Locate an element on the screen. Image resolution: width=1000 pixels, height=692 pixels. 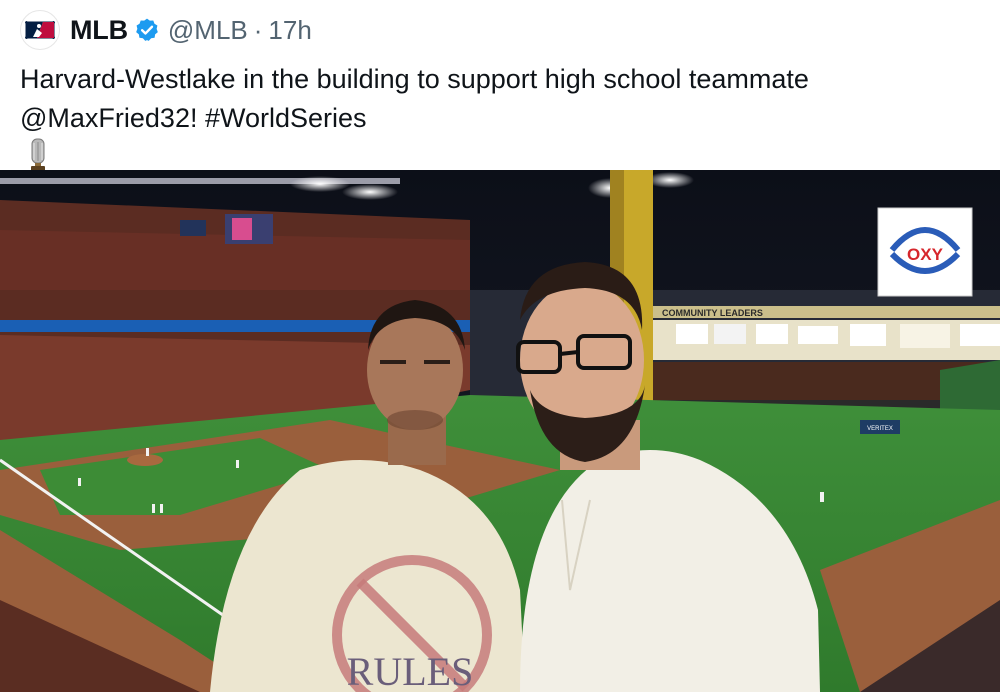
tweet-header: MLB @MLB · 17h is located at coordinates (166, 30).